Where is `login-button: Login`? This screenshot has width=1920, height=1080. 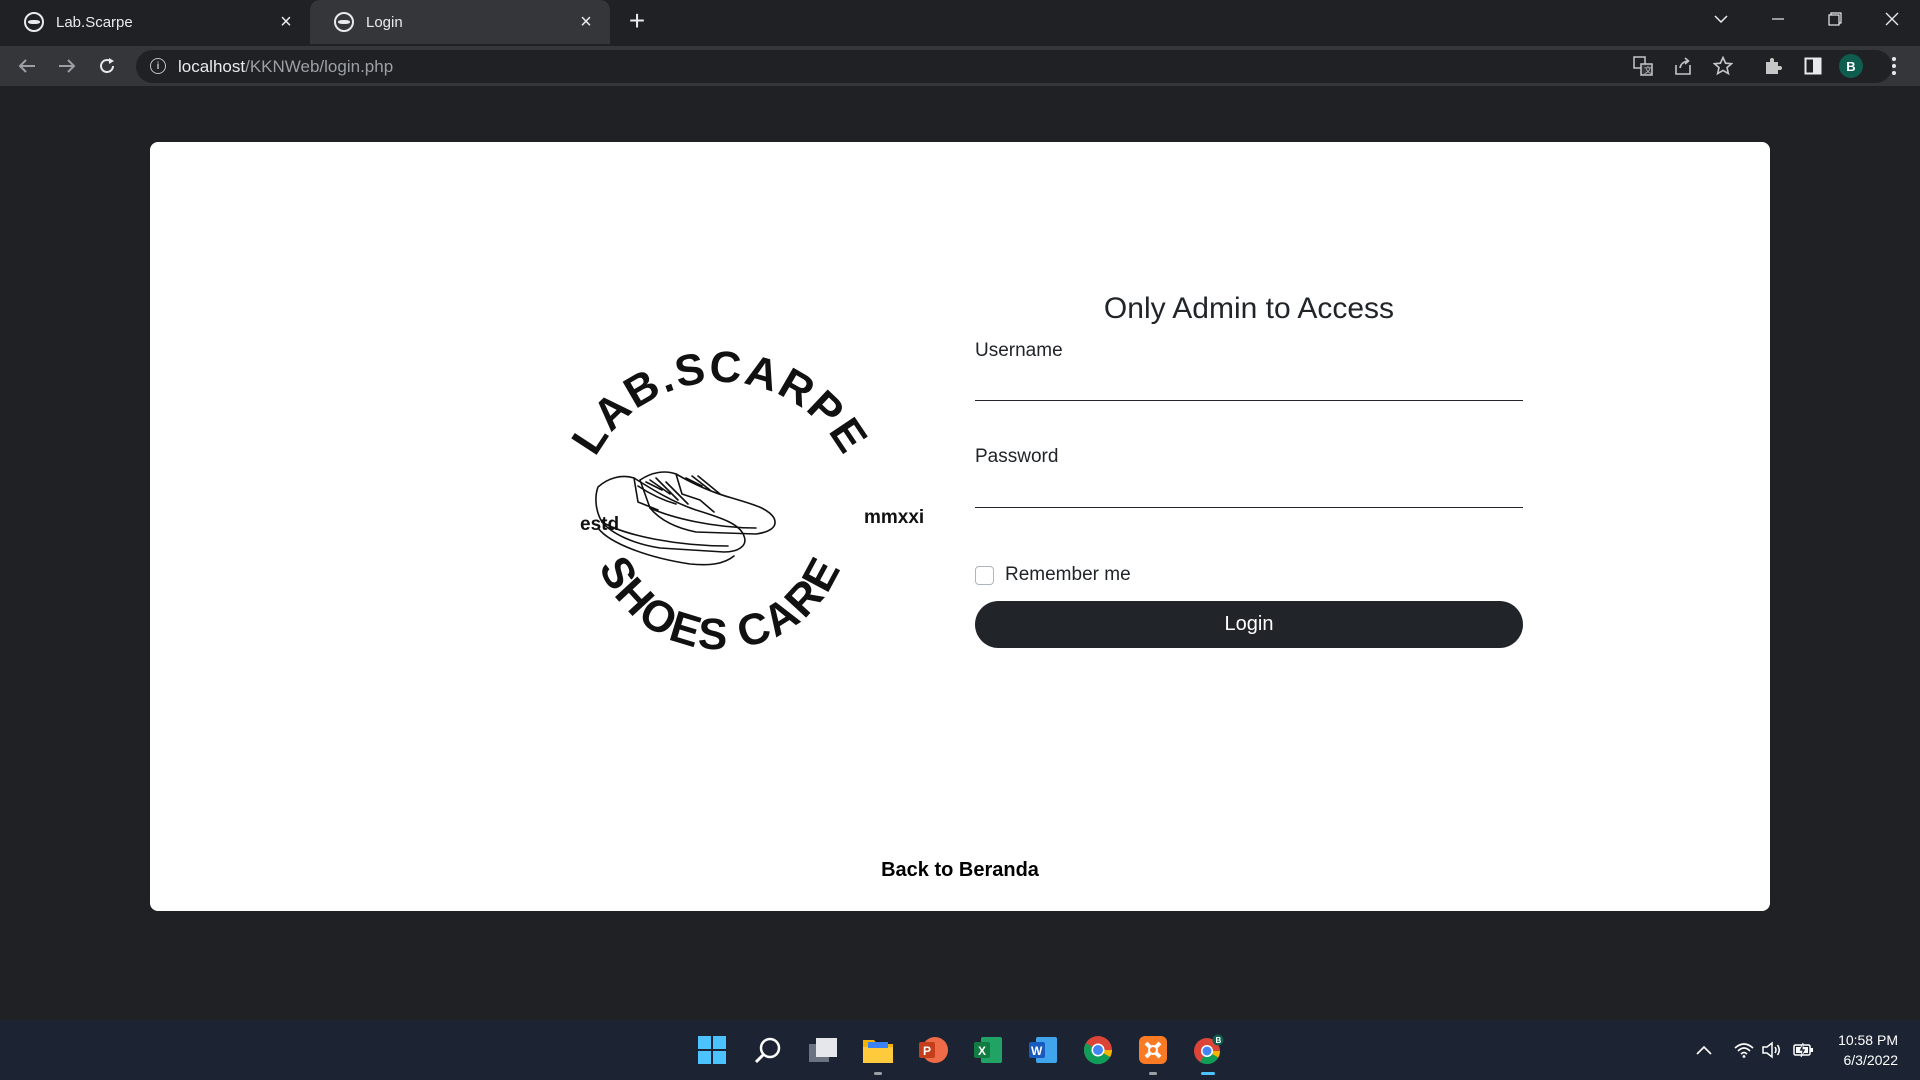 login-button: Login is located at coordinates (1249, 624).